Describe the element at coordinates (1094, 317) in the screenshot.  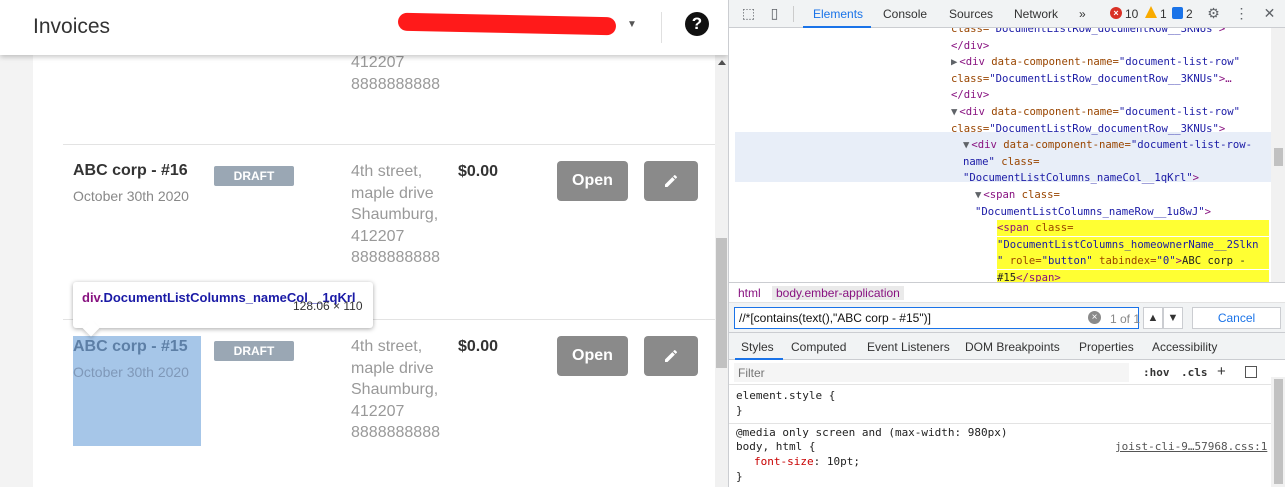
I see `clear-search-icon: ×` at that location.